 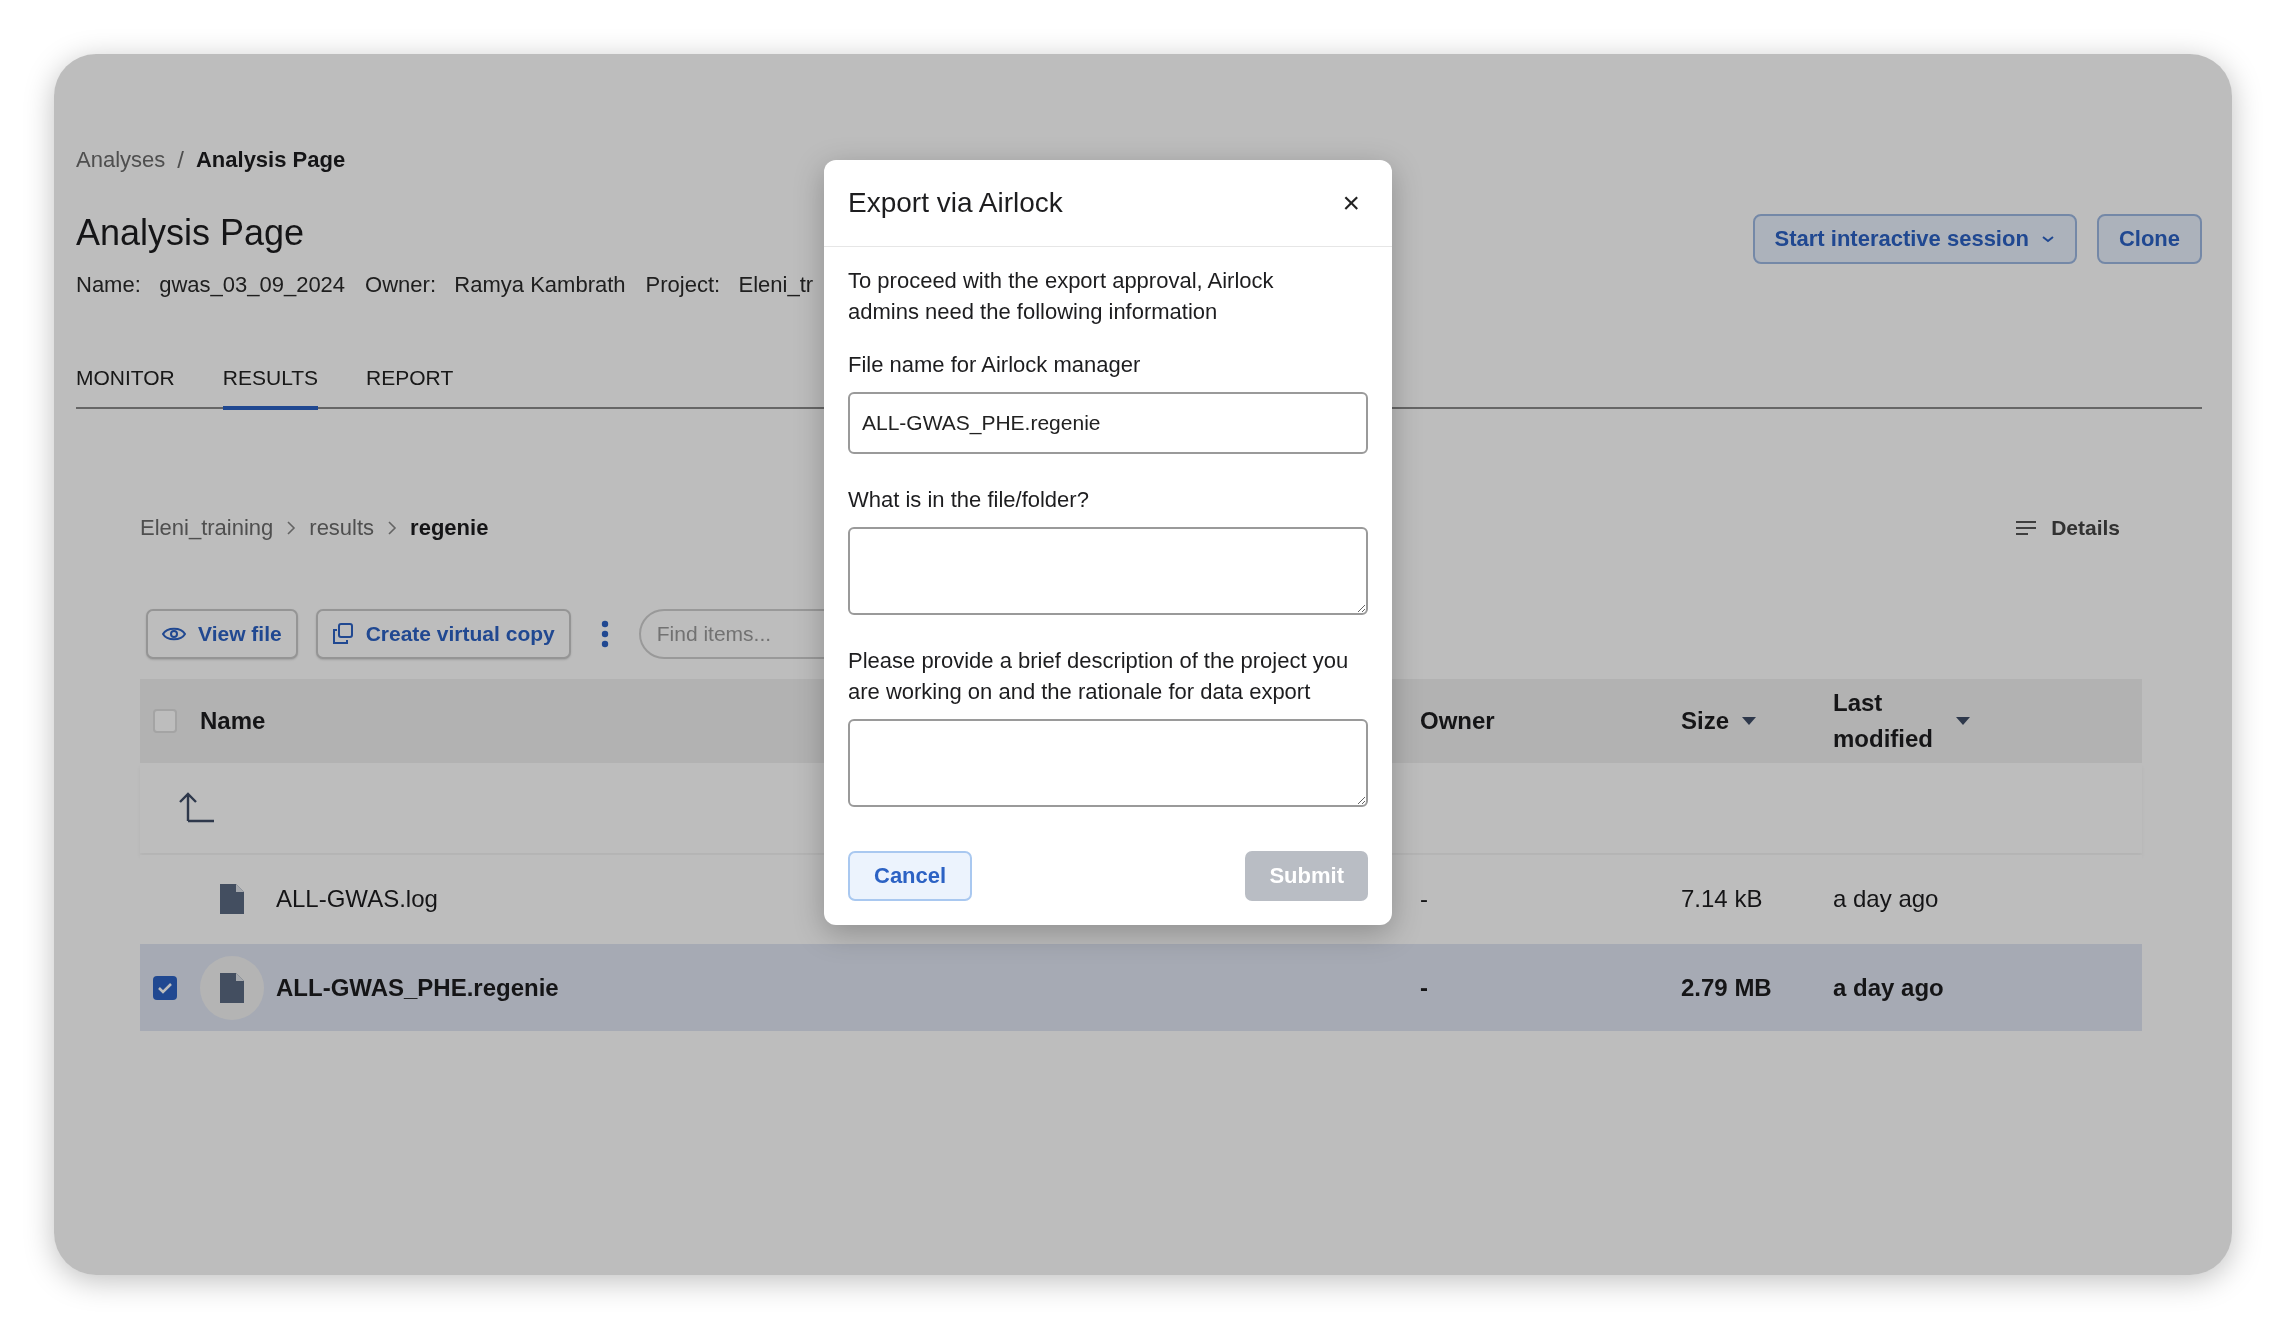 What do you see at coordinates (211, 285) in the screenshot?
I see `meta-item: Name: gwas_03_09_2024` at bounding box center [211, 285].